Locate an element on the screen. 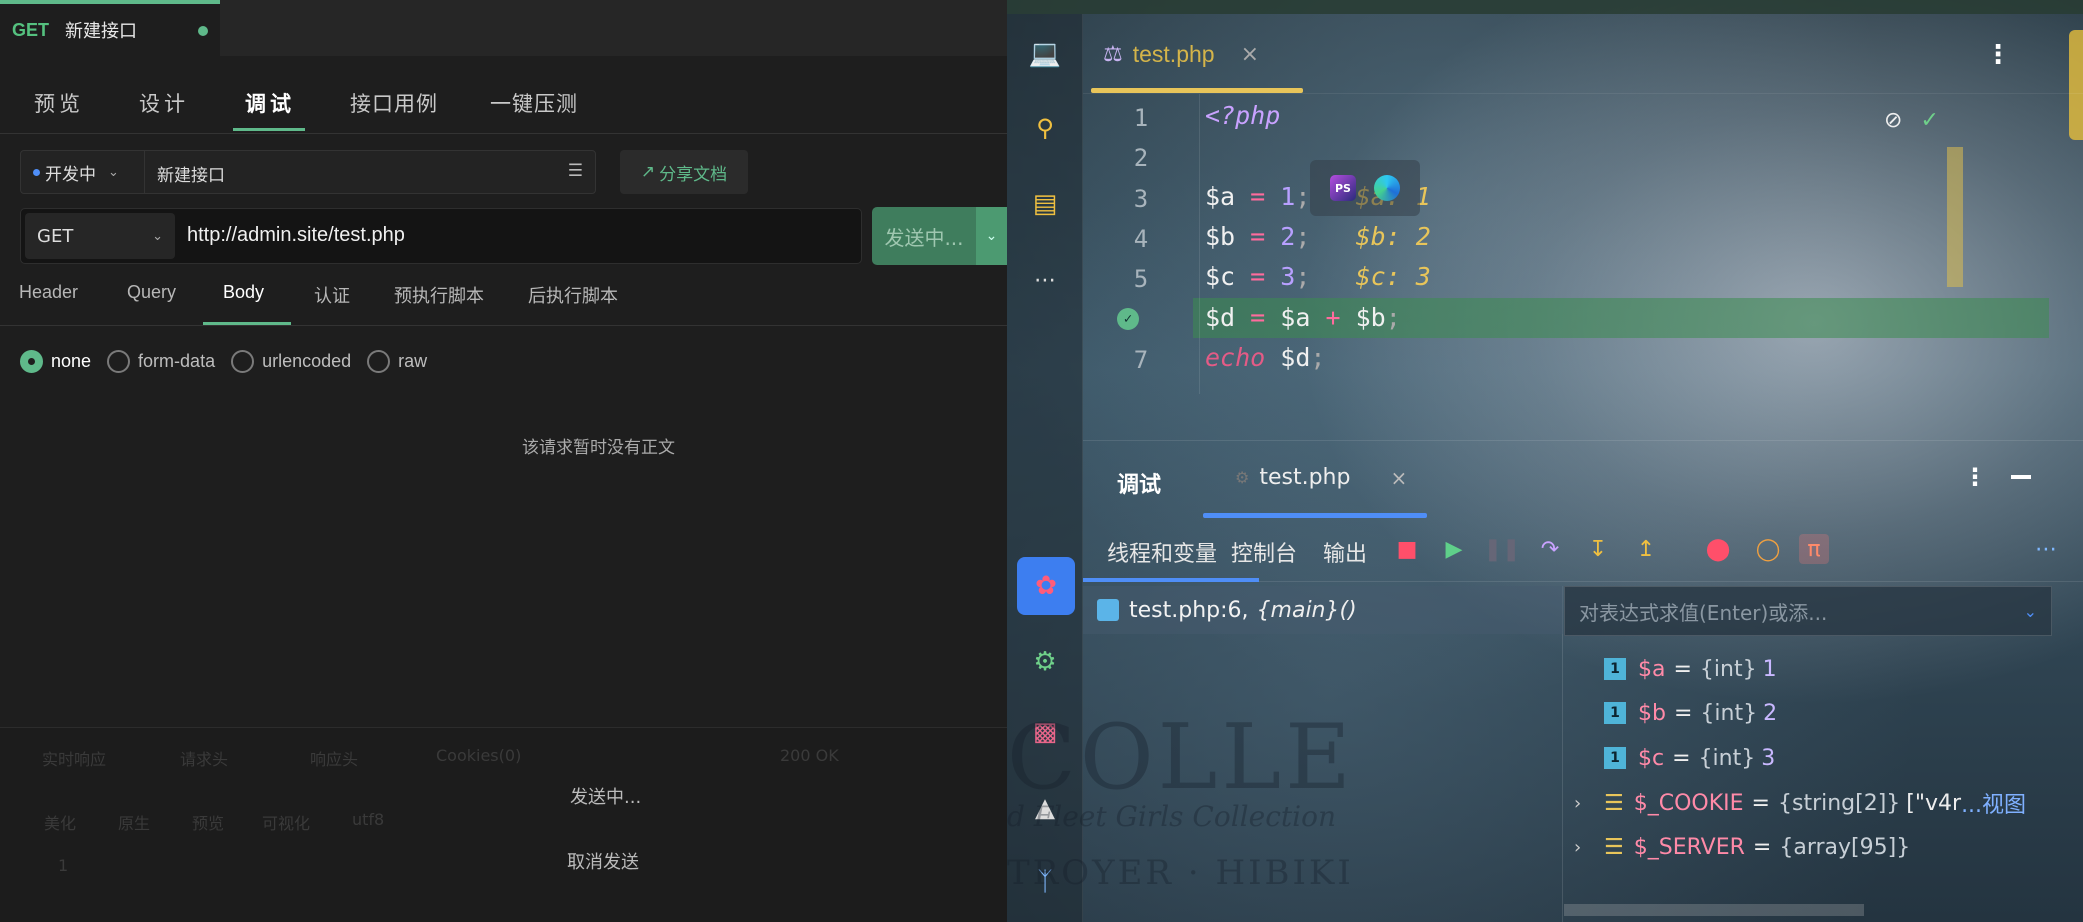 The image size is (2083, 922). step-over-icon: ↷ is located at coordinates (1550, 549).